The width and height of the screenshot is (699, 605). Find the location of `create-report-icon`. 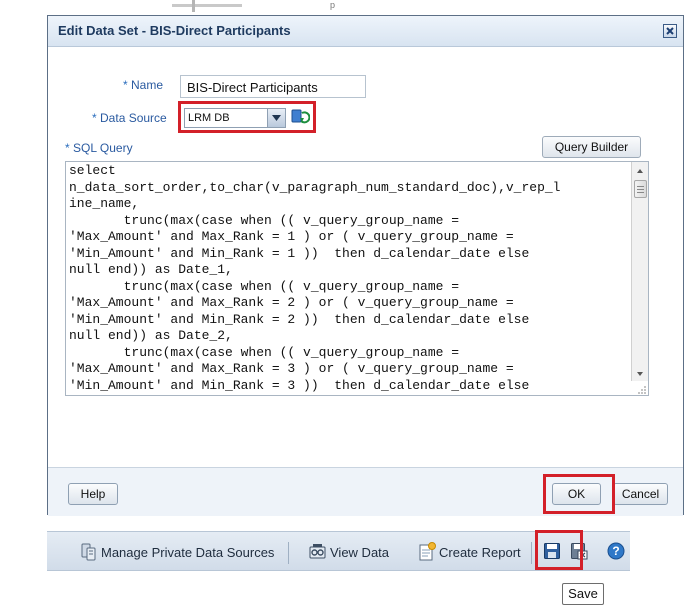

create-report-icon is located at coordinates (427, 551).